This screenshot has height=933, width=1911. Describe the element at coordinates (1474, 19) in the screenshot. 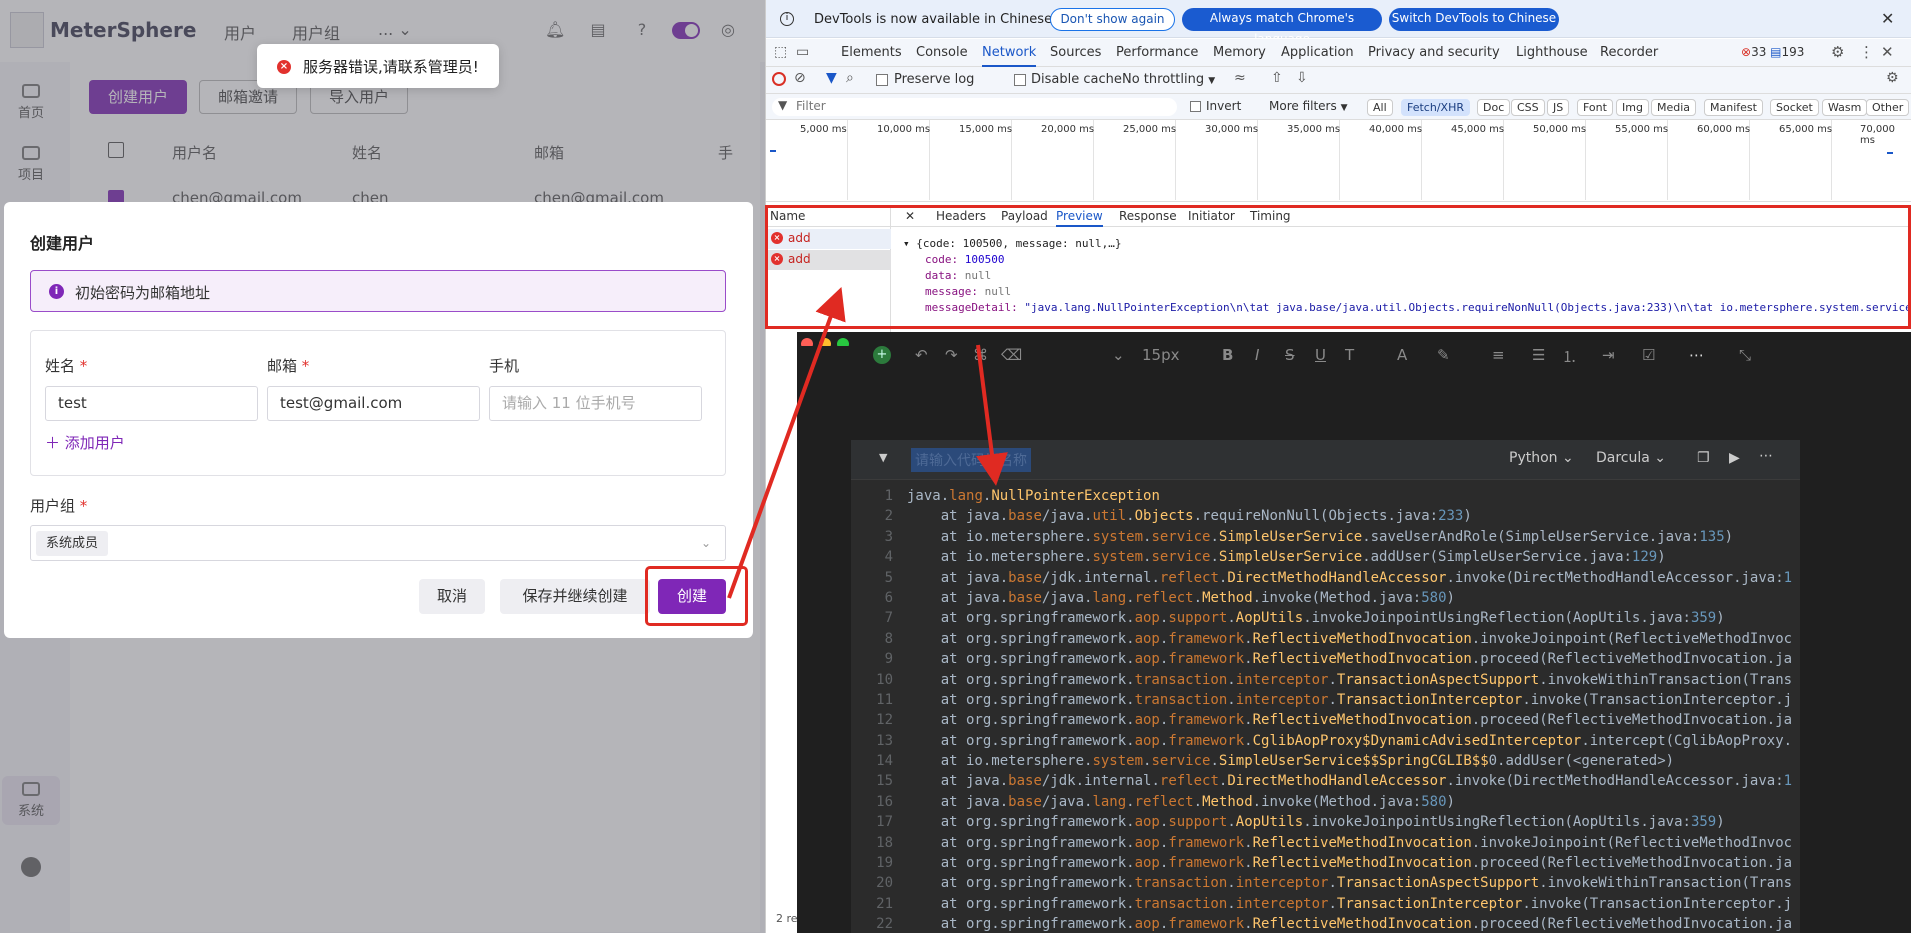

I see `switch-chinese-button: Switch DevTools to Chinese` at that location.